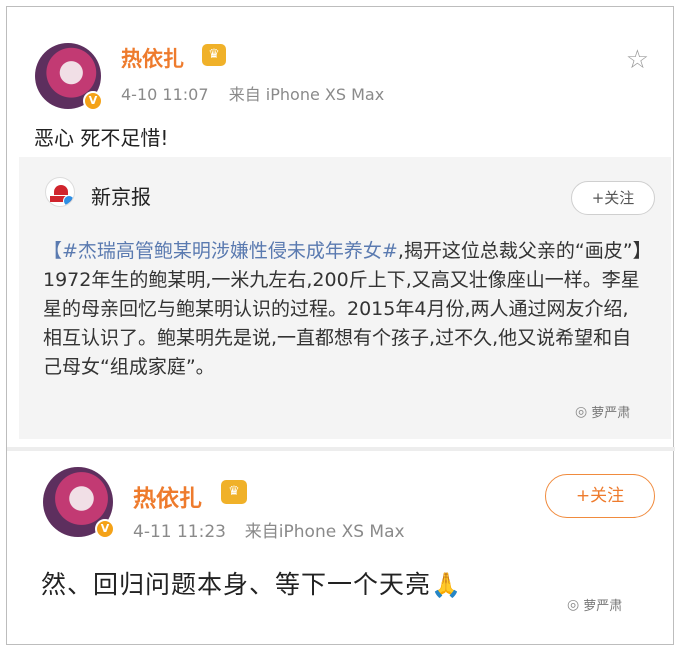 This screenshot has width=680, height=651. What do you see at coordinates (165, 94) in the screenshot?
I see `post-time: 4-10 11:07` at bounding box center [165, 94].